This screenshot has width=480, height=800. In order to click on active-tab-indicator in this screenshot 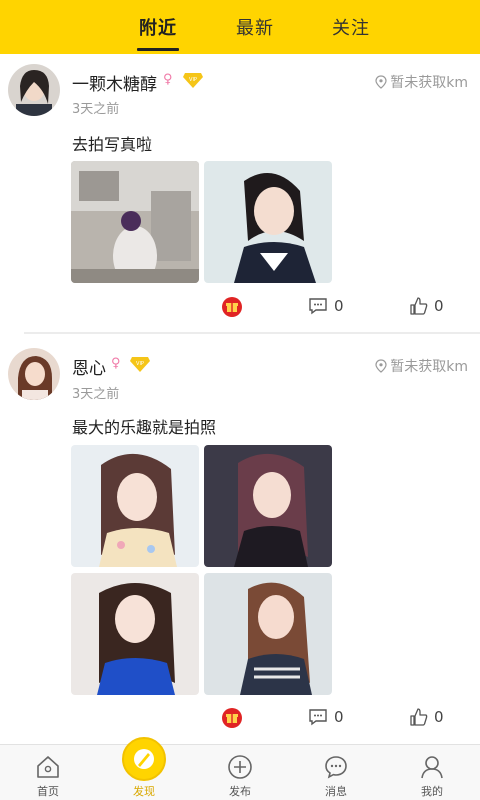, I will do `click(158, 49)`.